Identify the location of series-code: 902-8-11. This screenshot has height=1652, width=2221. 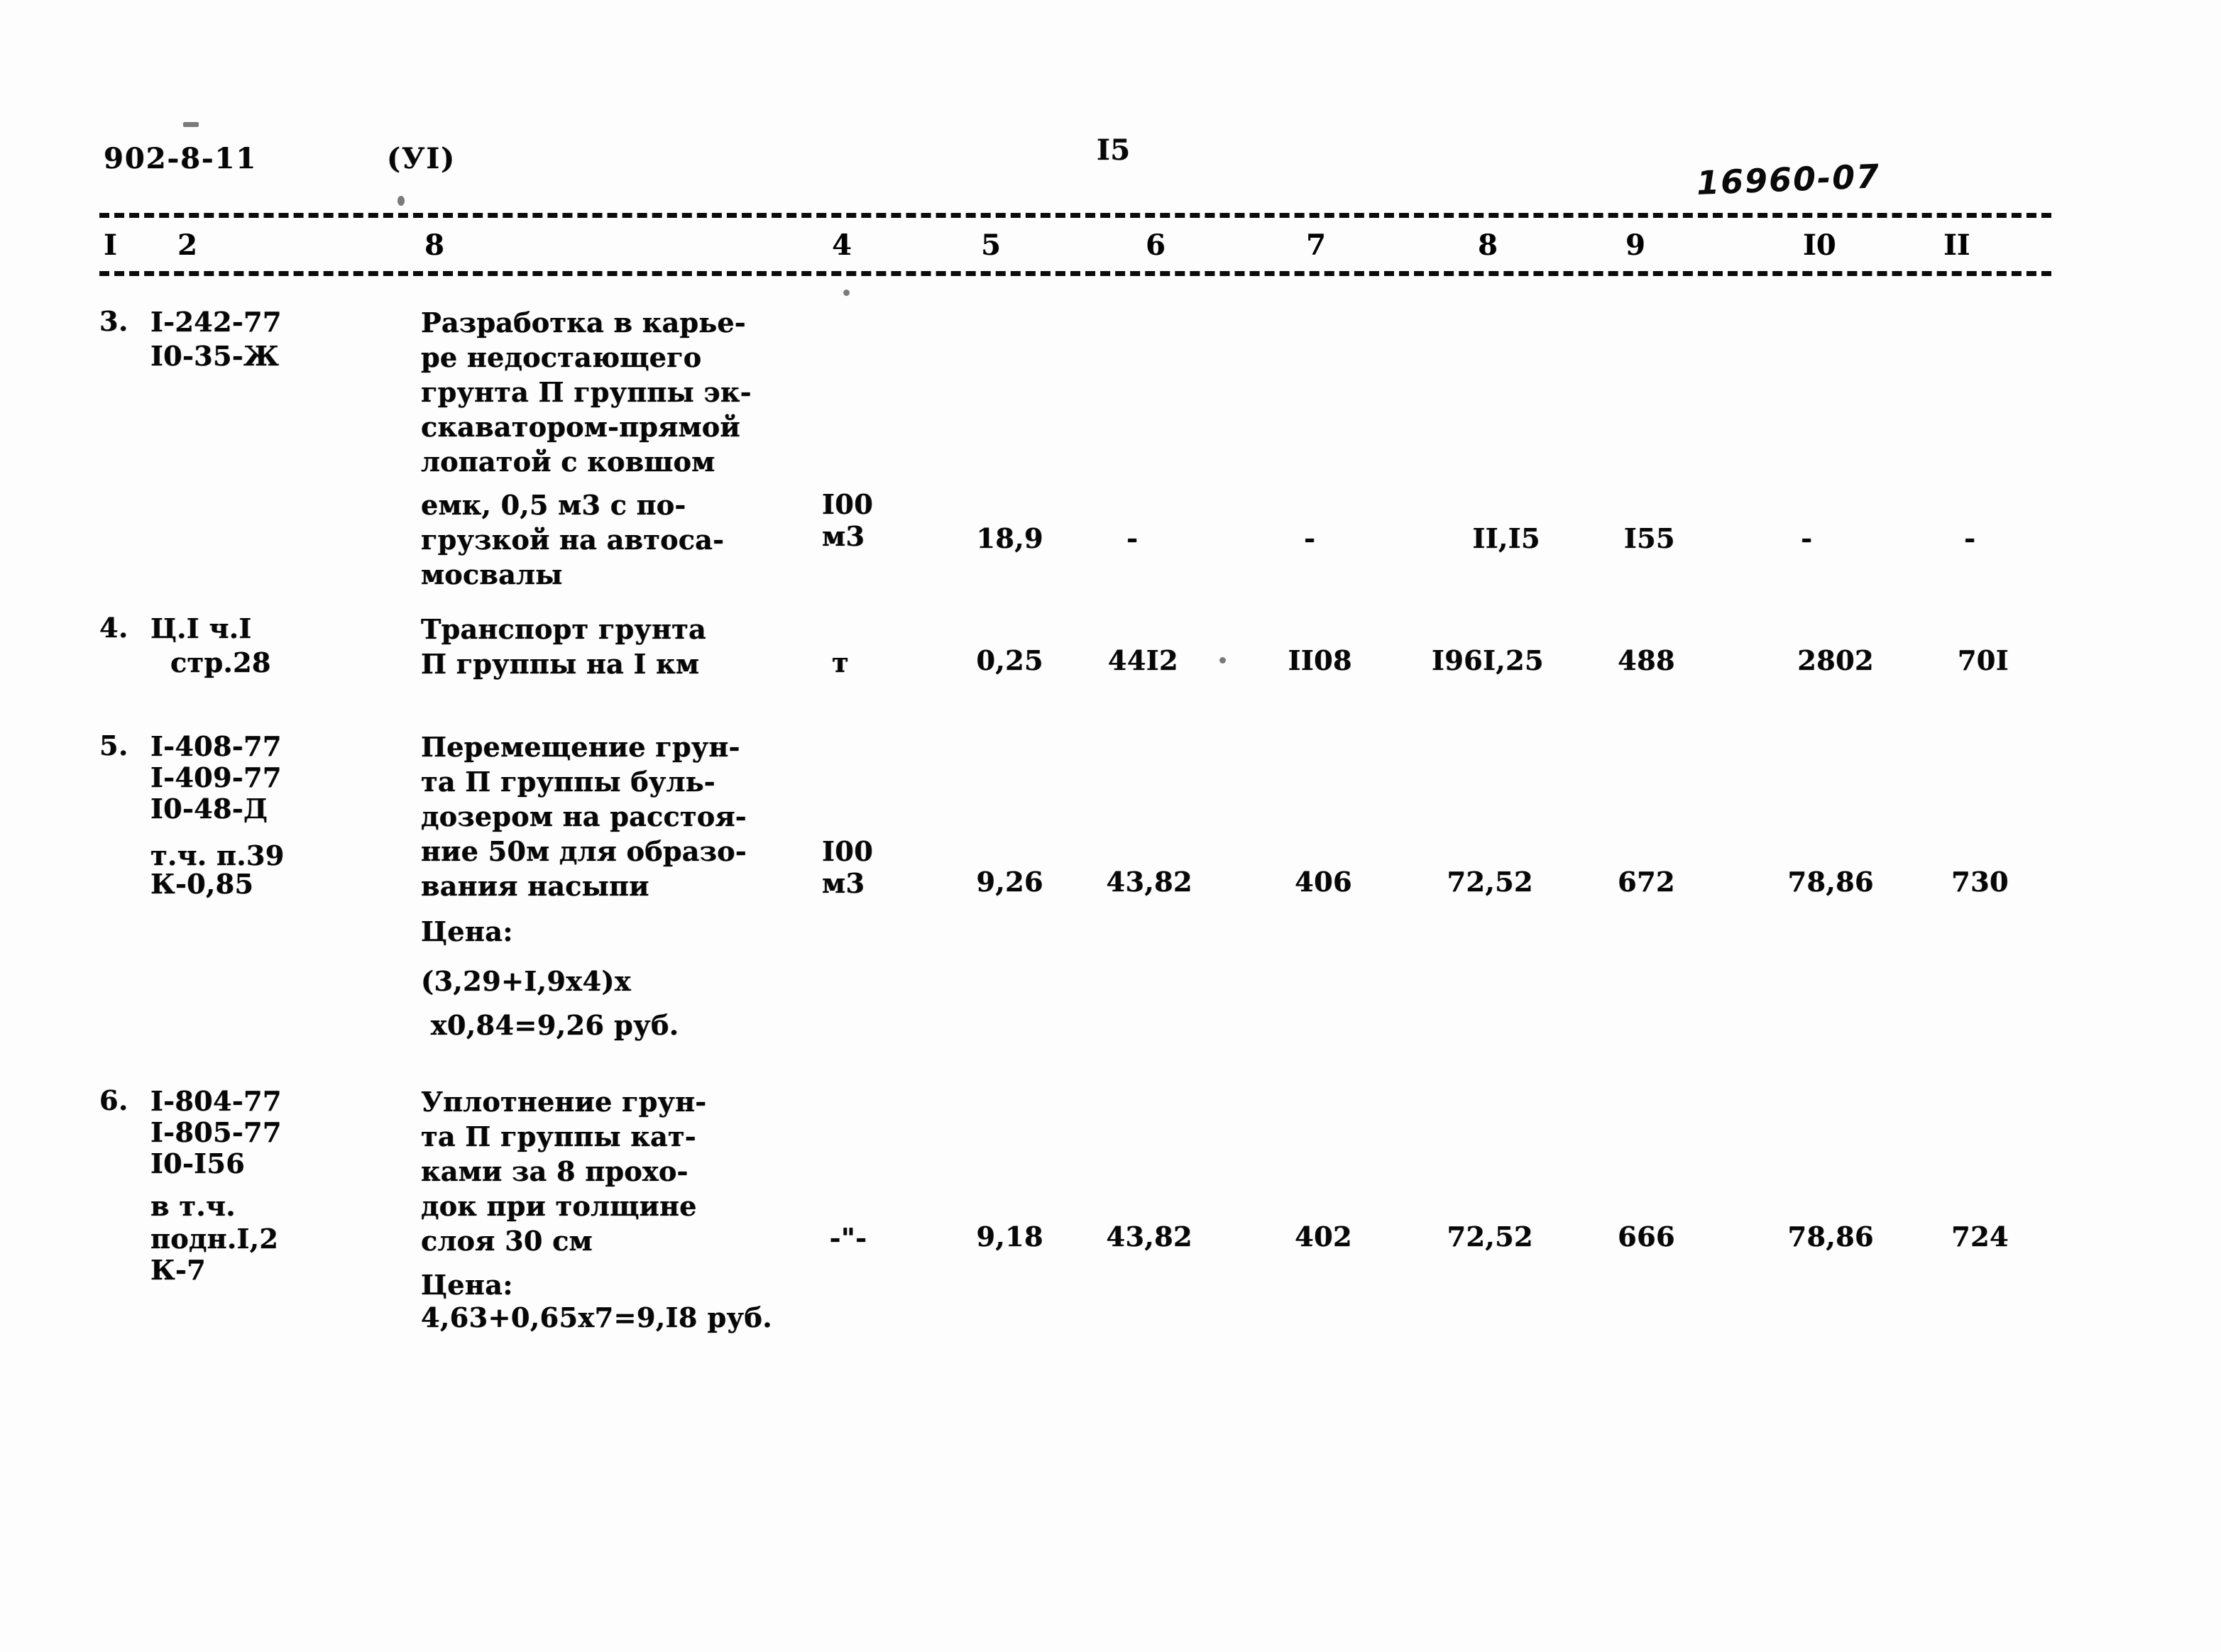
(181, 158).